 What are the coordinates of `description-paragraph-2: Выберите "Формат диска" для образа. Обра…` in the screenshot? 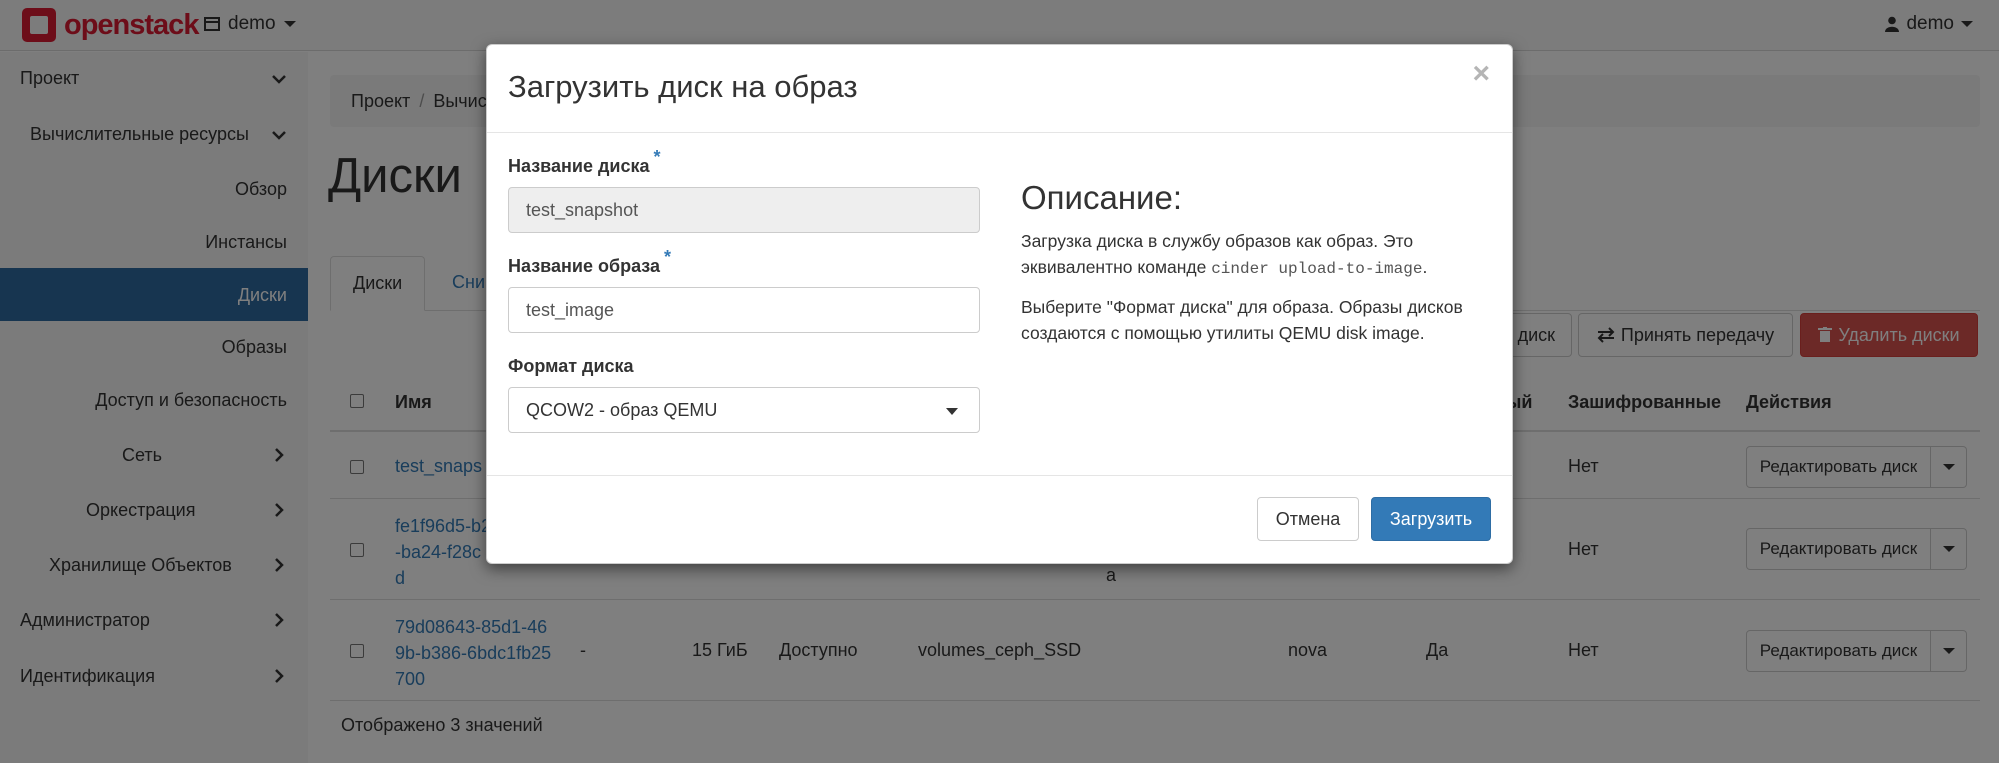 It's located at (1242, 320).